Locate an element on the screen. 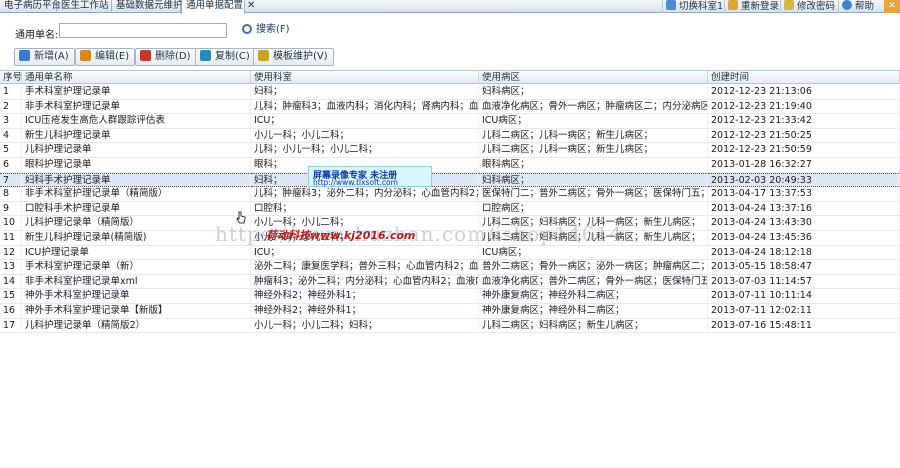  relogin-label: 重新登录 is located at coordinates (760, 6).